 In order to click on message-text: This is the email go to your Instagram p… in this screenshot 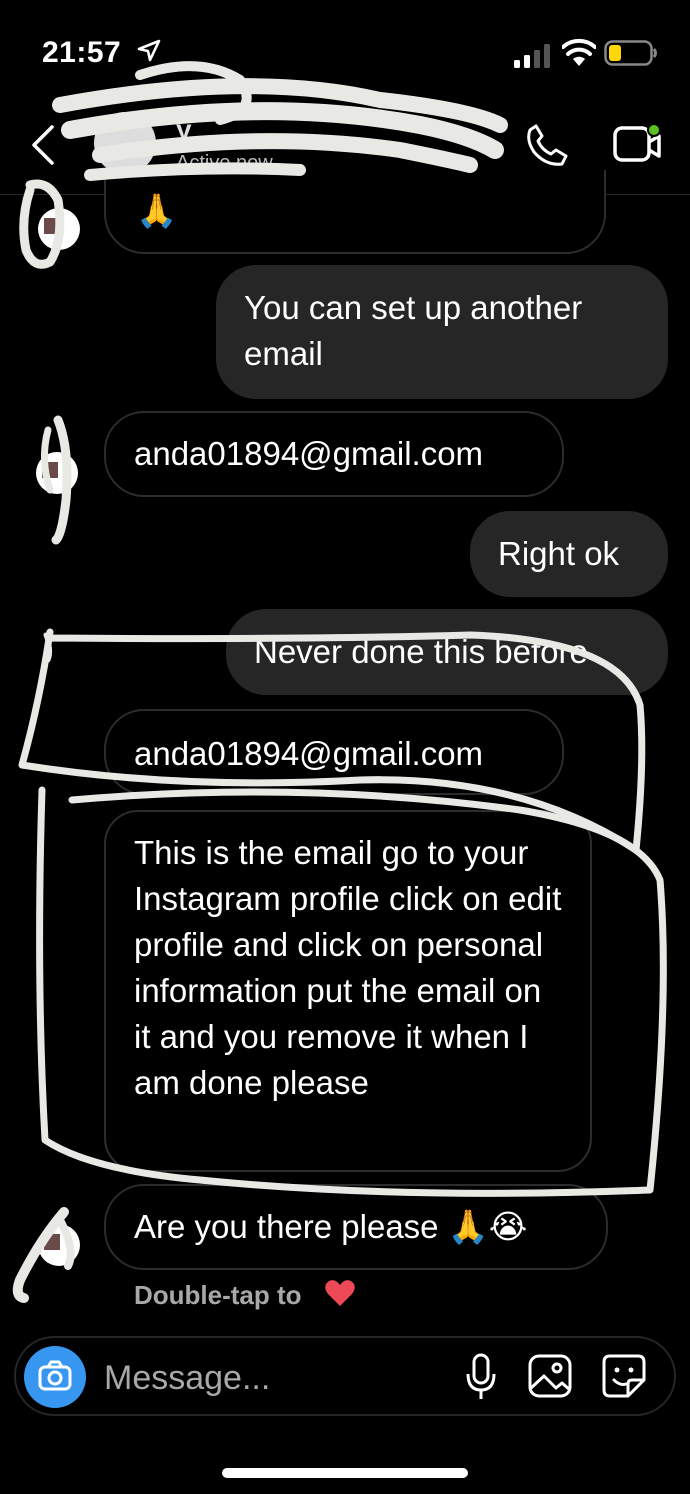, I will do `click(348, 967)`.